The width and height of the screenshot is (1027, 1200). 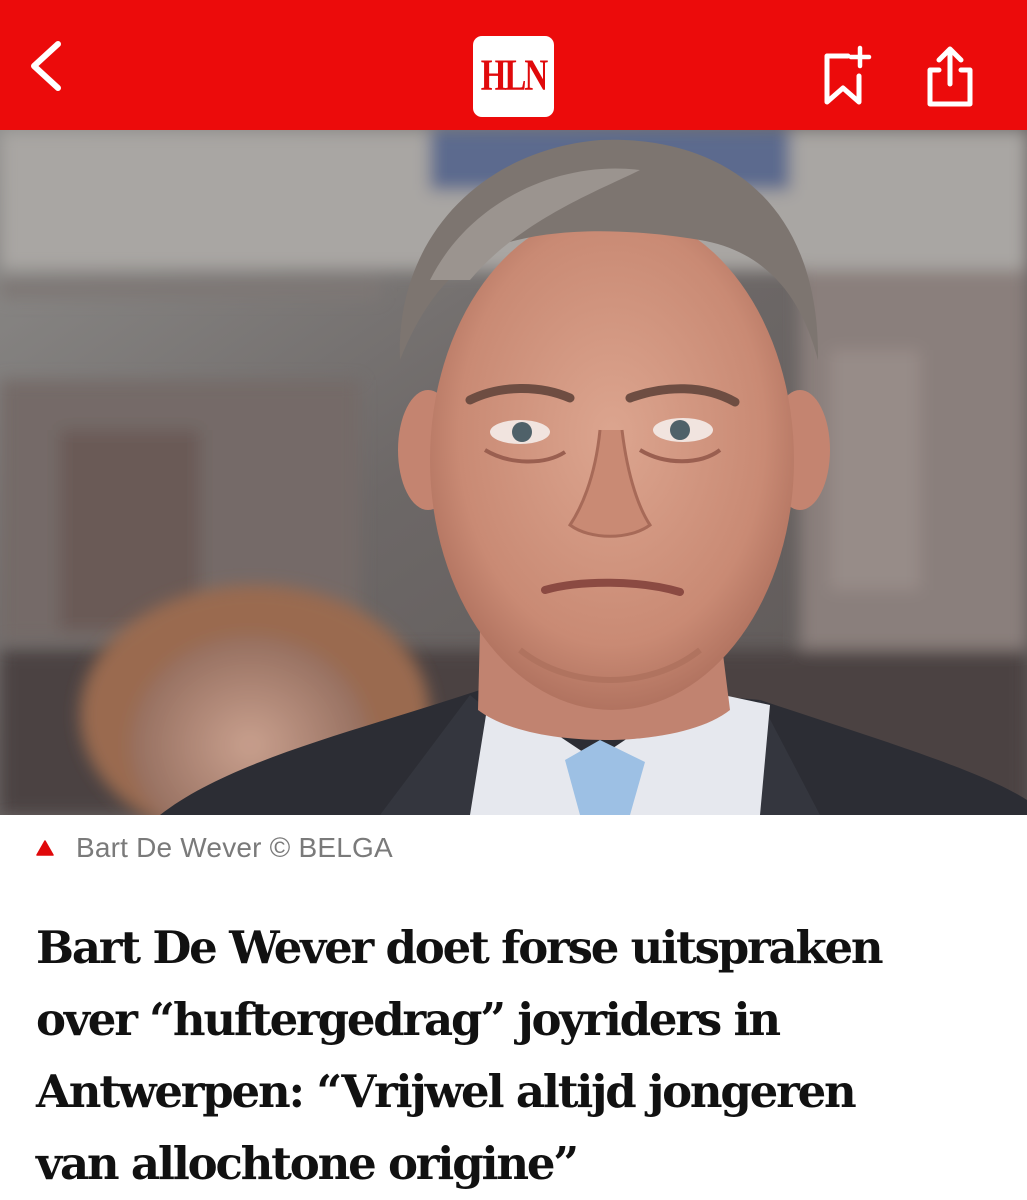 I want to click on chevron-left-icon, so click(x=46, y=66).